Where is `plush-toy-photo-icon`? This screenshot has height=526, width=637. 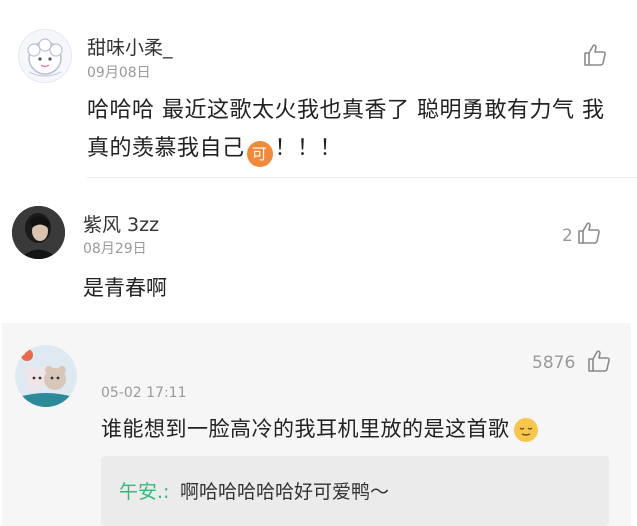 plush-toy-photo-icon is located at coordinates (46, 376).